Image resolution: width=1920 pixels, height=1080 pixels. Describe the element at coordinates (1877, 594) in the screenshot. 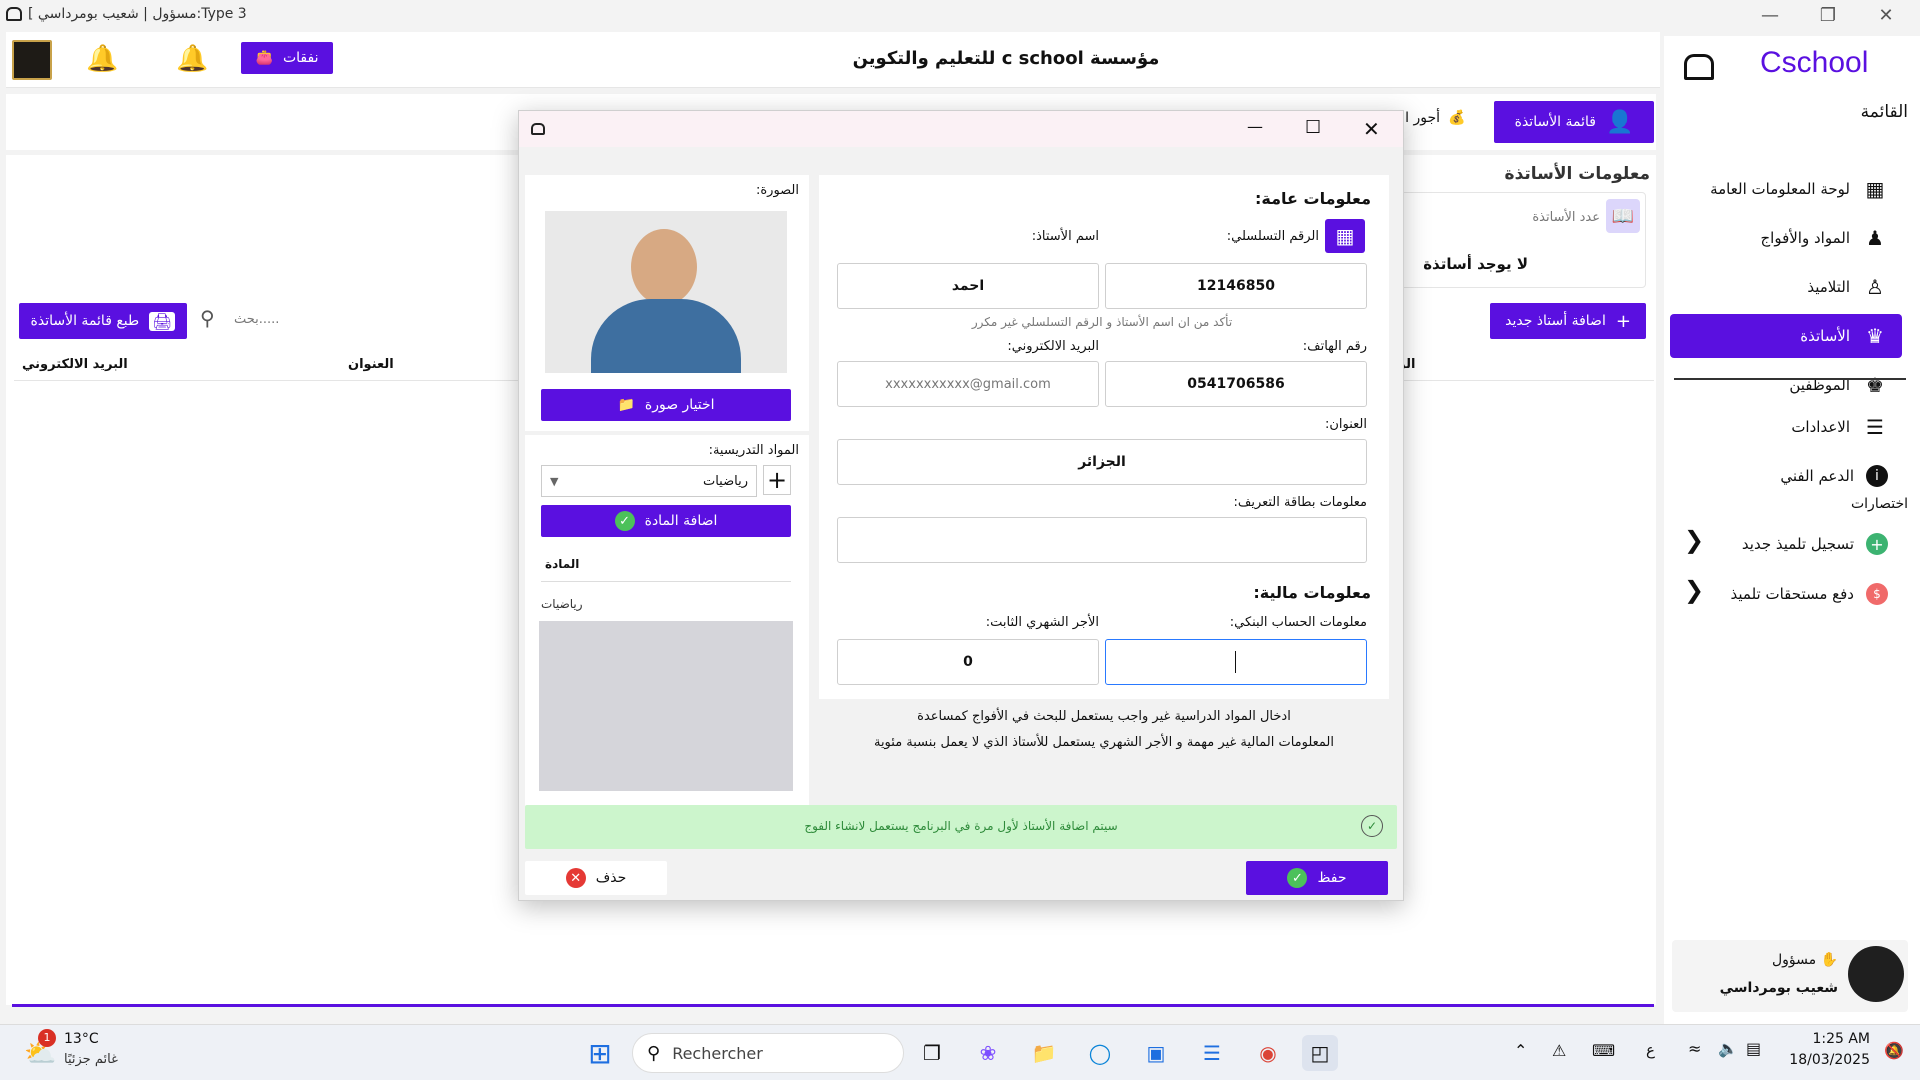

I see `cash-icon: $` at that location.